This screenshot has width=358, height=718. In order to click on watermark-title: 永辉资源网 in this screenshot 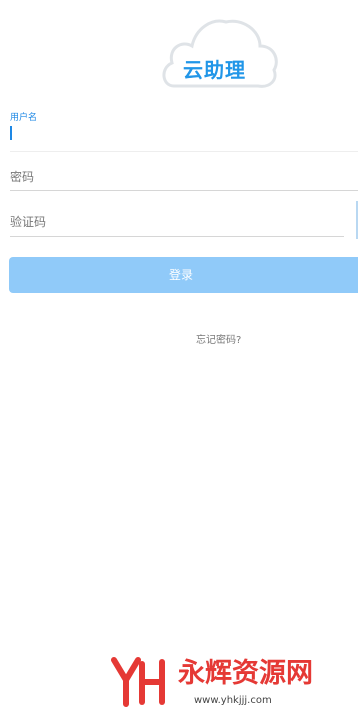, I will do `click(245, 673)`.